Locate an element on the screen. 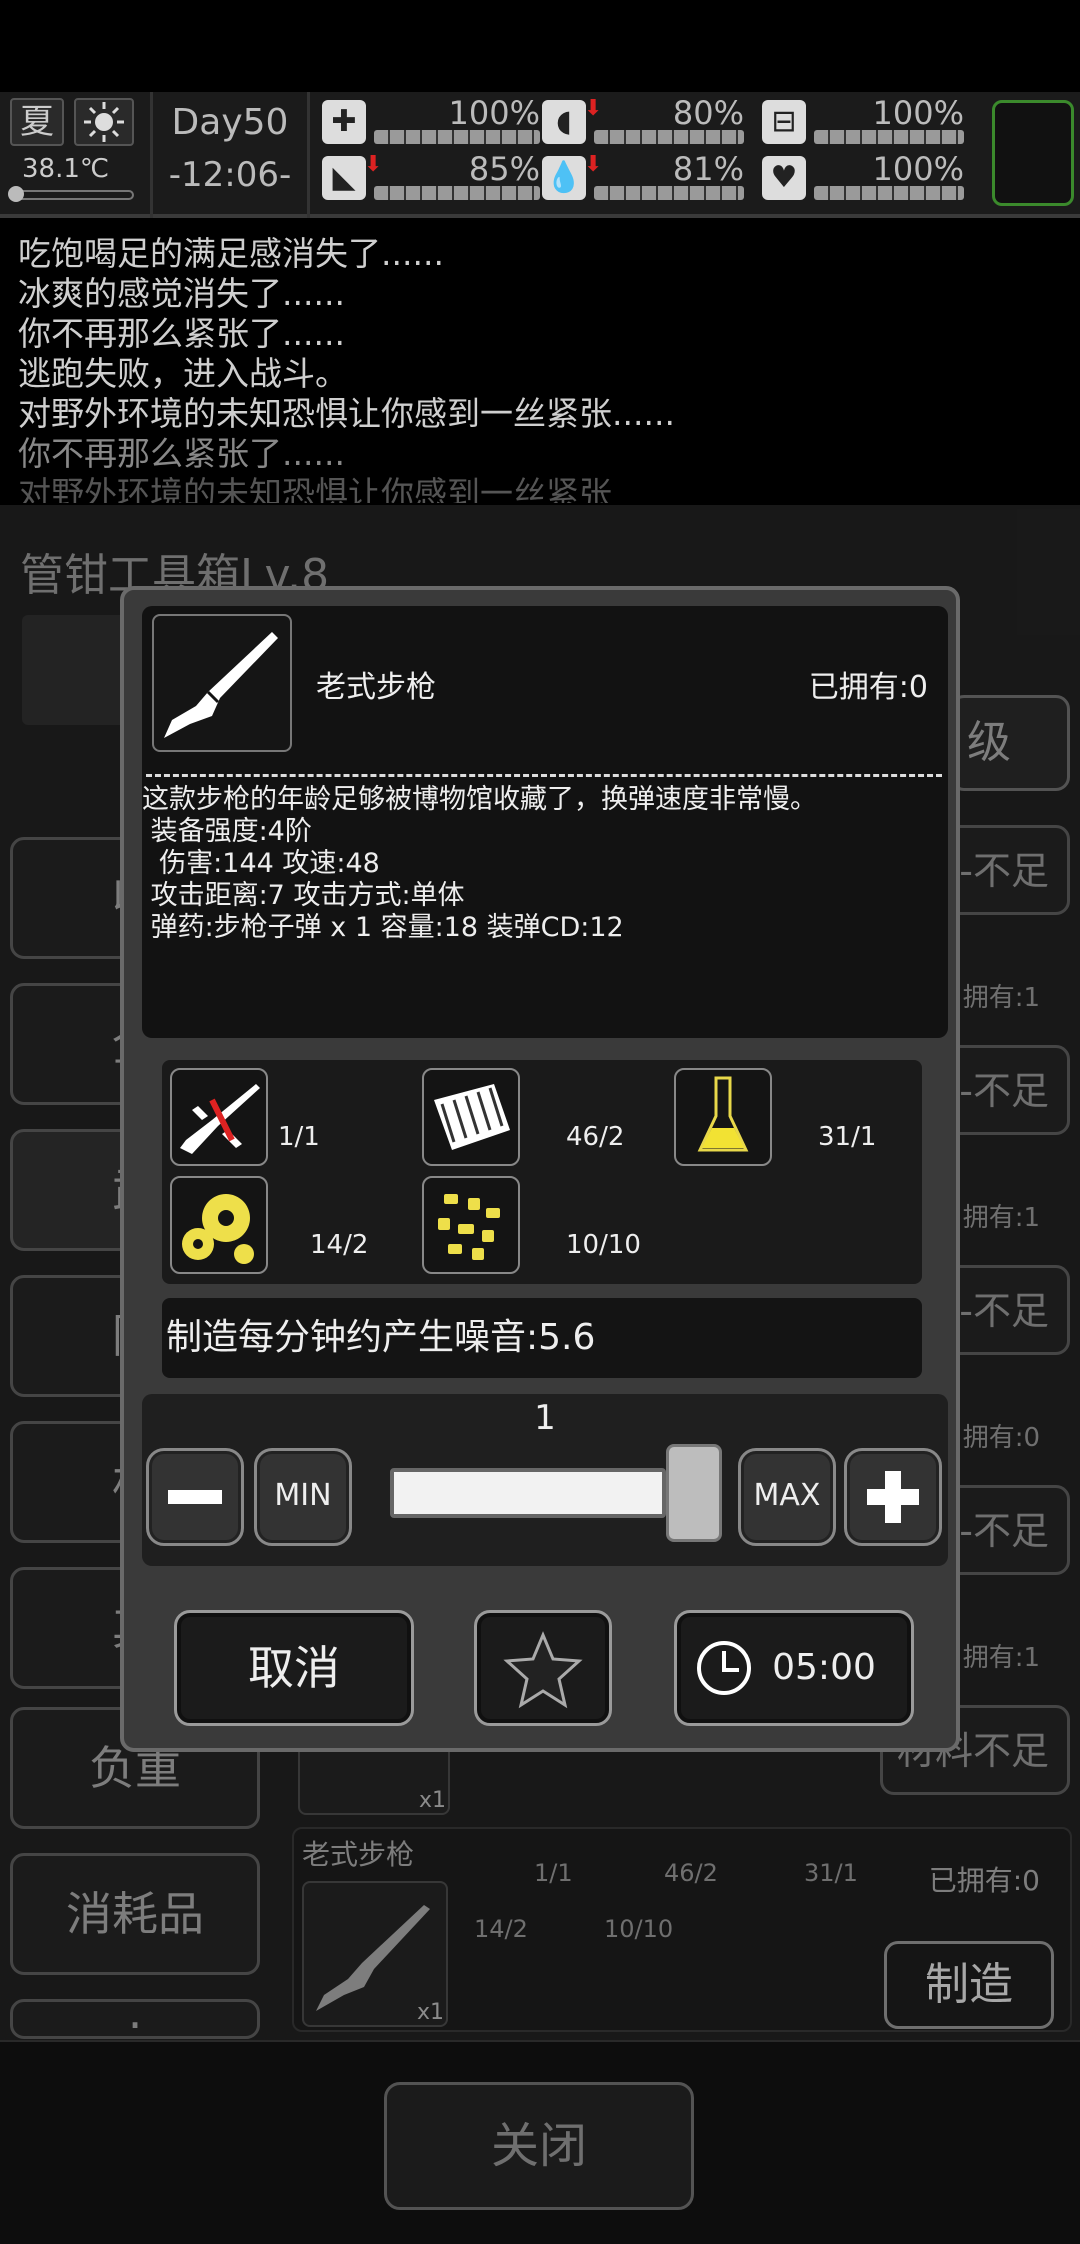  heart-icon: ♥ is located at coordinates (784, 178).